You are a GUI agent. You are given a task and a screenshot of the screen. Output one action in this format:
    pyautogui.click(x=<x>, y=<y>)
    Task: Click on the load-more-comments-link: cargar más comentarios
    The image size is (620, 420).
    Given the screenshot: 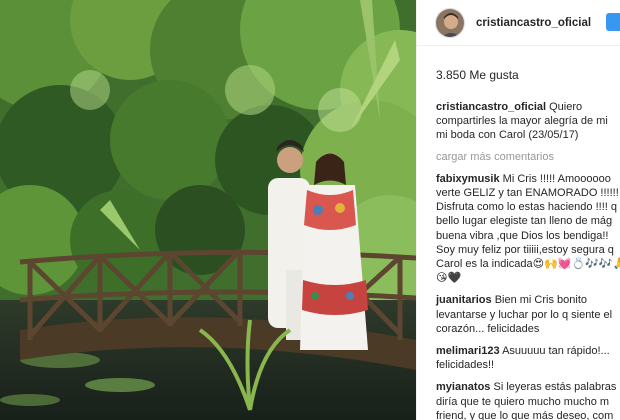 What is the action you would take?
    pyautogui.click(x=528, y=157)
    